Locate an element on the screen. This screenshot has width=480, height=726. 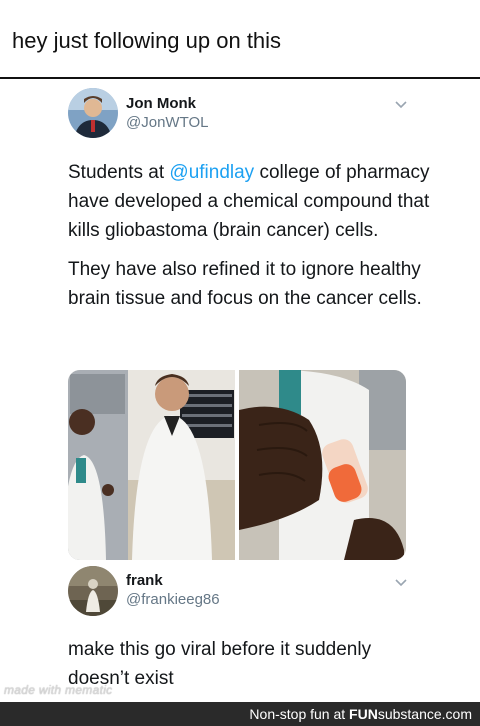
author-name: frank is located at coordinates (144, 580).